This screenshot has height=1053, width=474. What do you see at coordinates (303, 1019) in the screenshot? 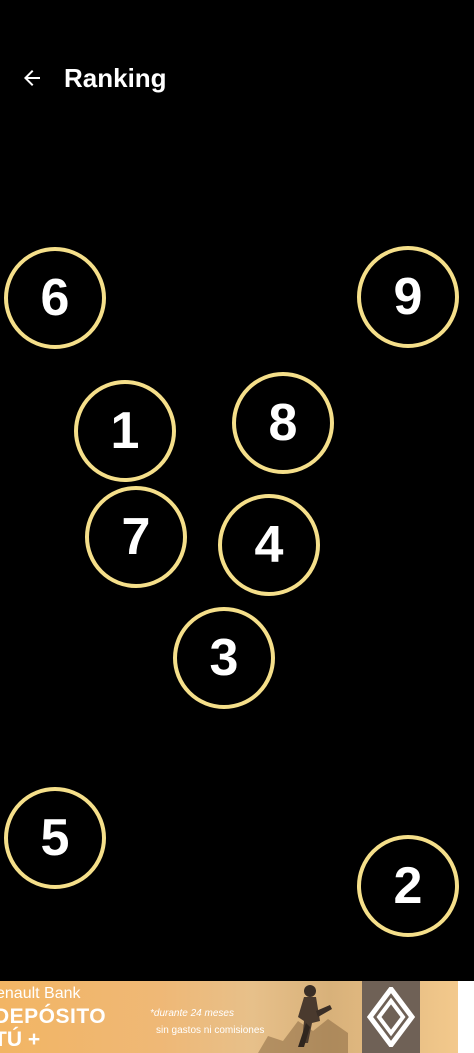
I see `ad-person-image` at bounding box center [303, 1019].